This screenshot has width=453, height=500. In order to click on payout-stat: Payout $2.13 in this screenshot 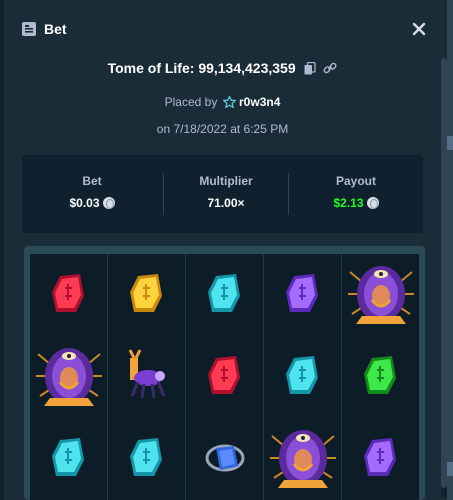, I will do `click(356, 194)`.